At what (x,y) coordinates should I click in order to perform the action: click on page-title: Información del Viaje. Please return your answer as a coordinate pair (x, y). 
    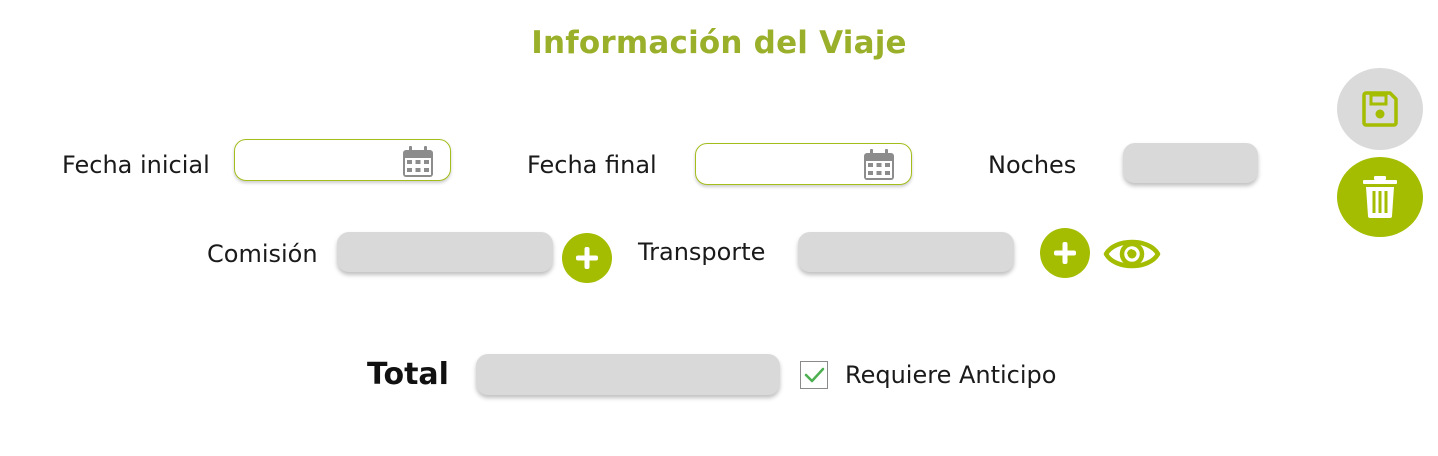
    Looking at the image, I should click on (719, 43).